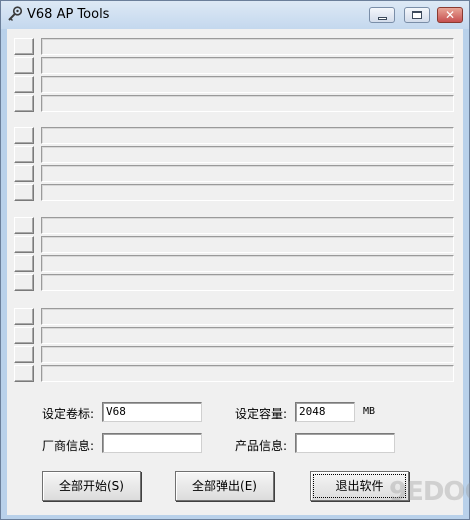  Describe the element at coordinates (68, 414) in the screenshot. I see `volume-label: 设定卷标:` at that location.